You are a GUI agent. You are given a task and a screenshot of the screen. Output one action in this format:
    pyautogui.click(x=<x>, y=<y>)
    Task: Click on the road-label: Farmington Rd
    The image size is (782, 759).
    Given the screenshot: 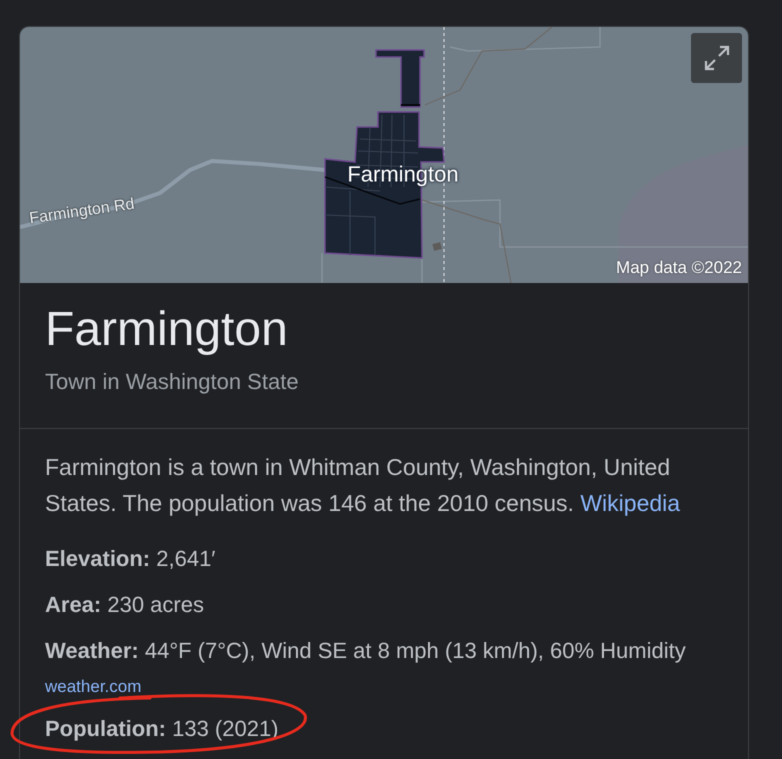 What is the action you would take?
    pyautogui.click(x=82, y=212)
    